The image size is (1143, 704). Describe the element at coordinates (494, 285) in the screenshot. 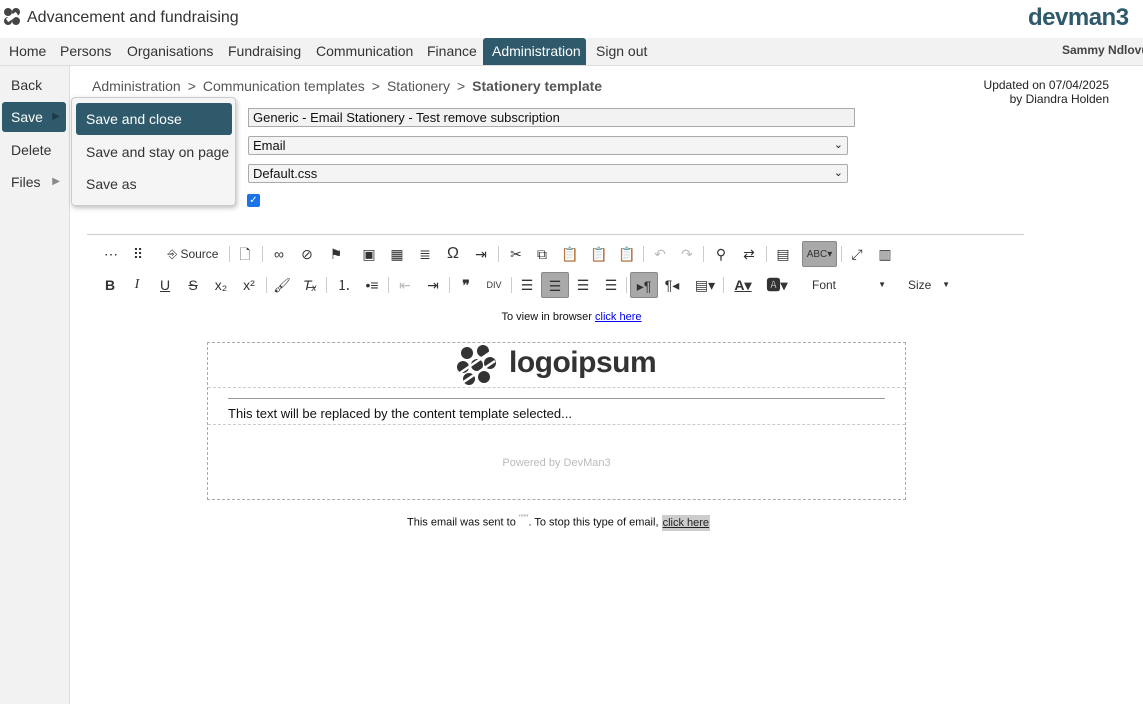

I see `create-div-icon: DIV` at that location.